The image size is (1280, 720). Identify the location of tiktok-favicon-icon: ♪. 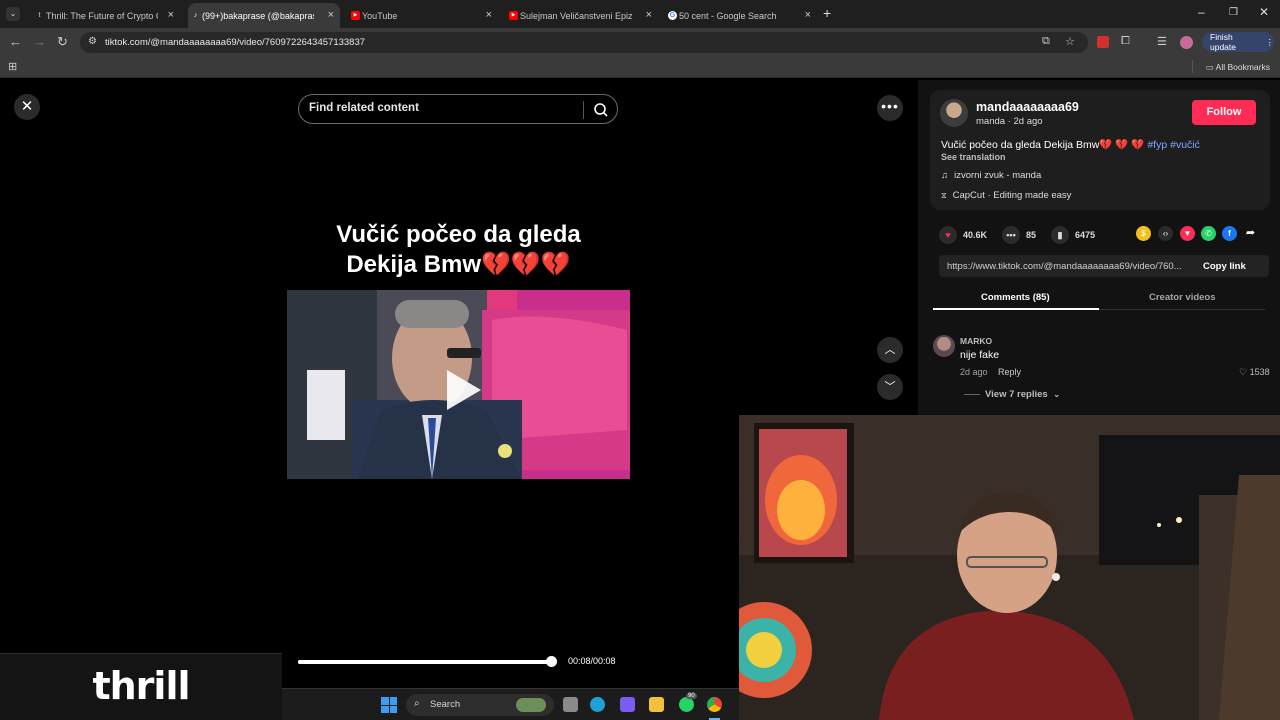
(195, 15).